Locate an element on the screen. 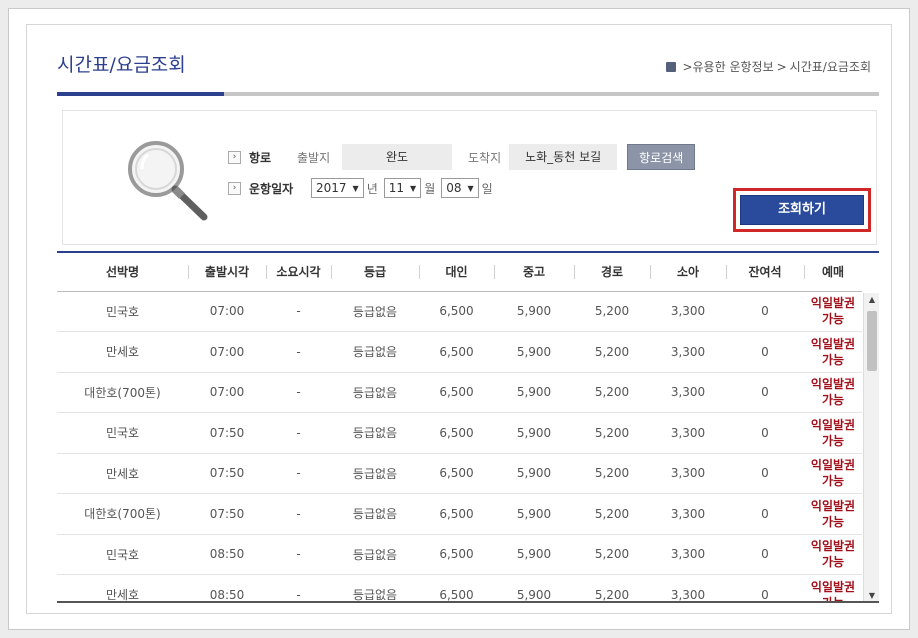  title-divider-accent is located at coordinates (140, 94).